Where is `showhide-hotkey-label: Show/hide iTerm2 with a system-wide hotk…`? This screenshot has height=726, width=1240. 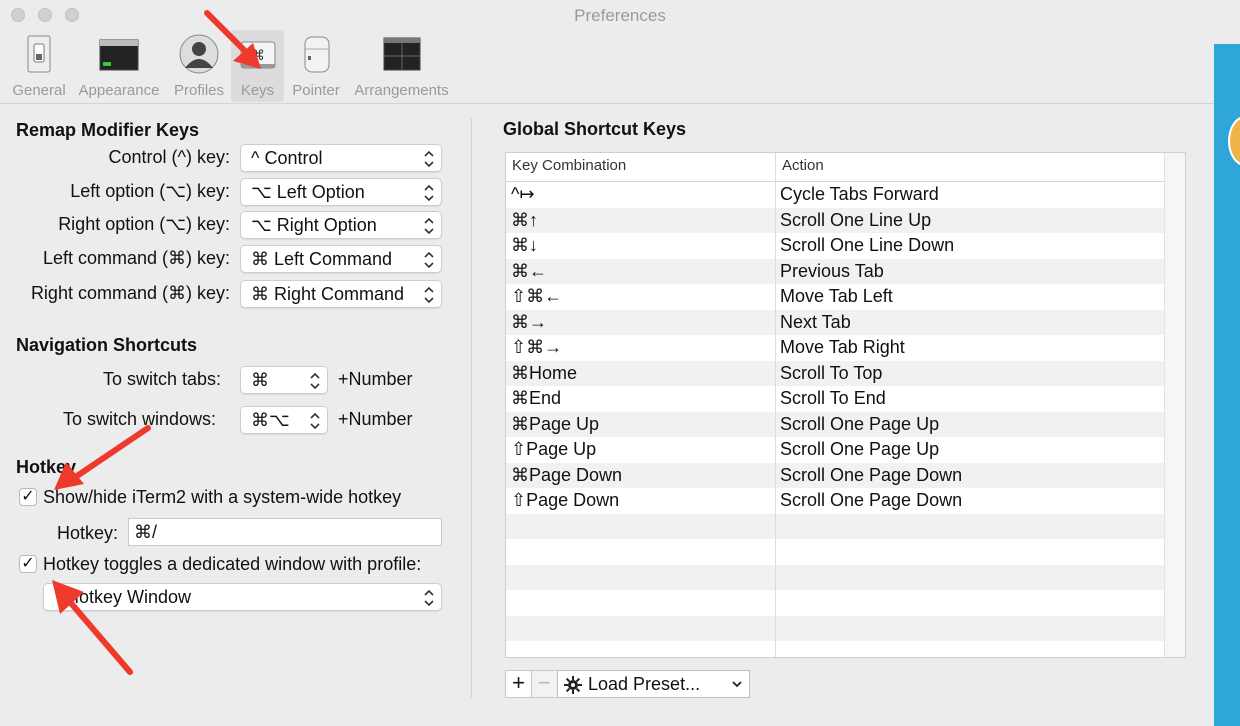 showhide-hotkey-label: Show/hide iTerm2 with a system-wide hotk… is located at coordinates (222, 497).